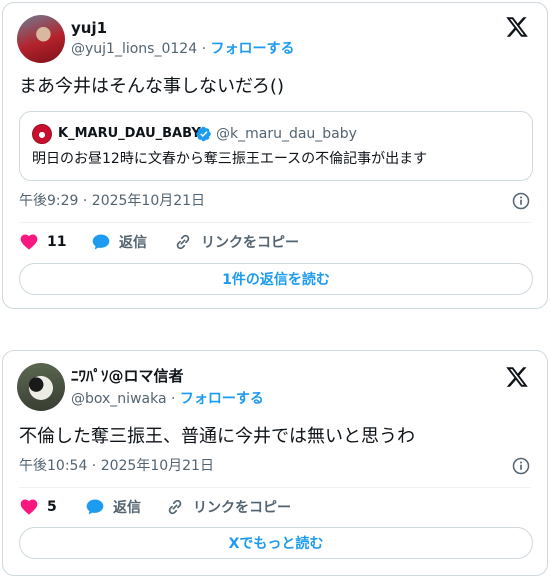 The width and height of the screenshot is (550, 578). Describe the element at coordinates (119, 399) in the screenshot. I see `handle: @box_niwaka` at that location.